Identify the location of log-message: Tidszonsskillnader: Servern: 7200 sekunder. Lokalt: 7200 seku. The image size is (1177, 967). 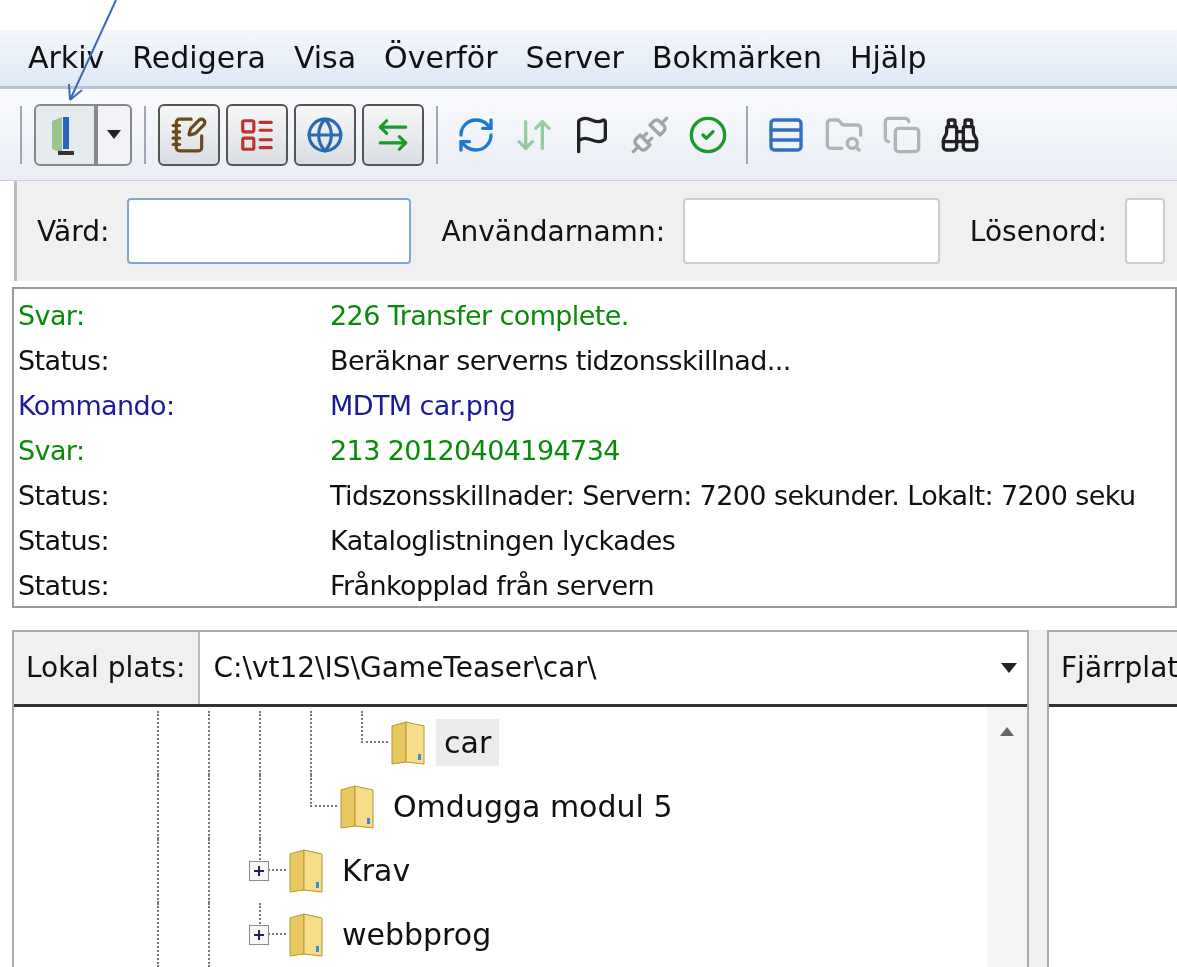
(733, 496).